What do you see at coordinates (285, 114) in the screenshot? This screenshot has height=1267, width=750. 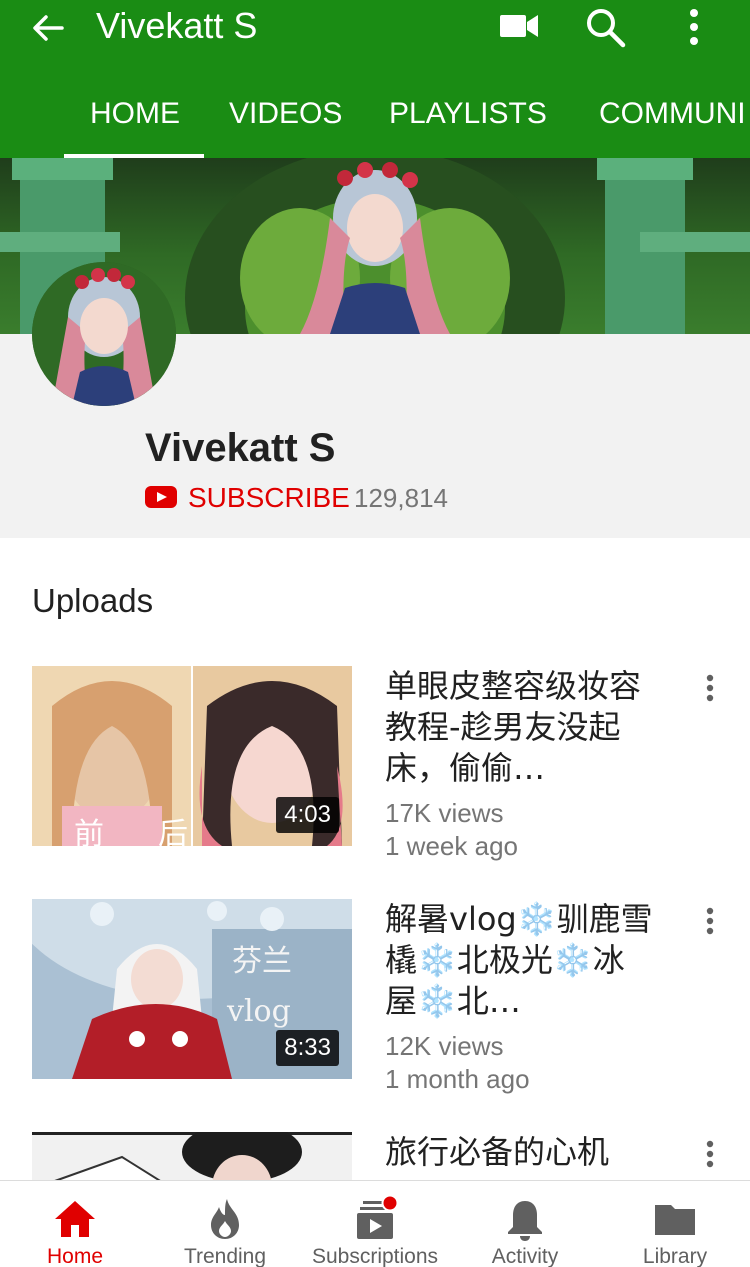 I see `tab-videos: VIDEOS` at bounding box center [285, 114].